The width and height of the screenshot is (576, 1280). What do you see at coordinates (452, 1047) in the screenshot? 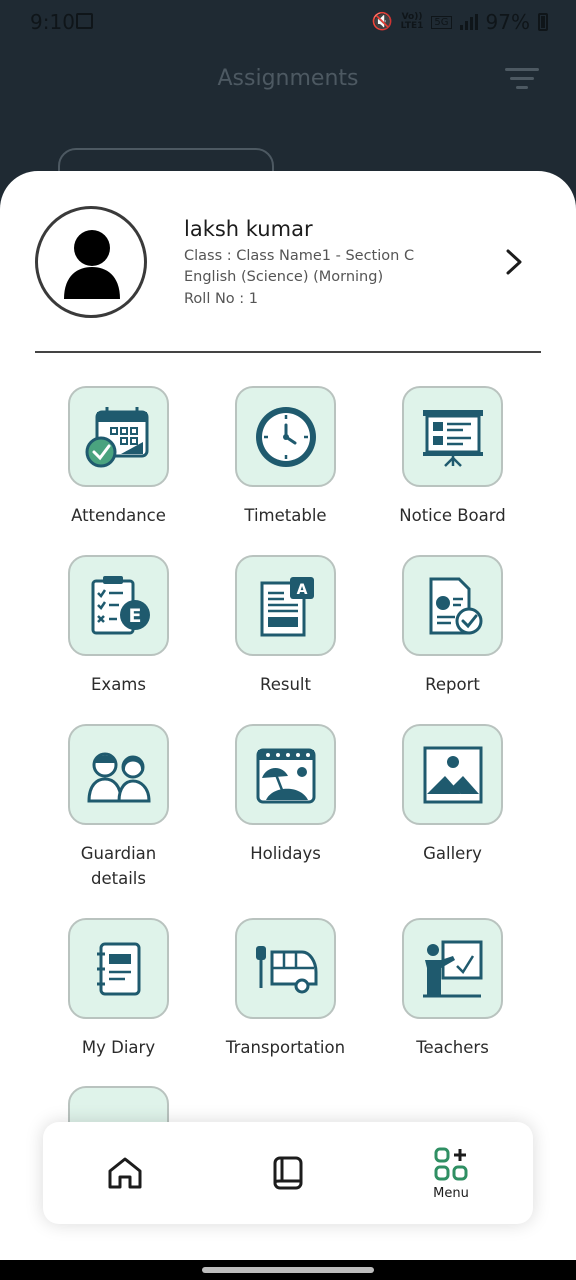
I see `menu-item-label: Teachers` at bounding box center [452, 1047].